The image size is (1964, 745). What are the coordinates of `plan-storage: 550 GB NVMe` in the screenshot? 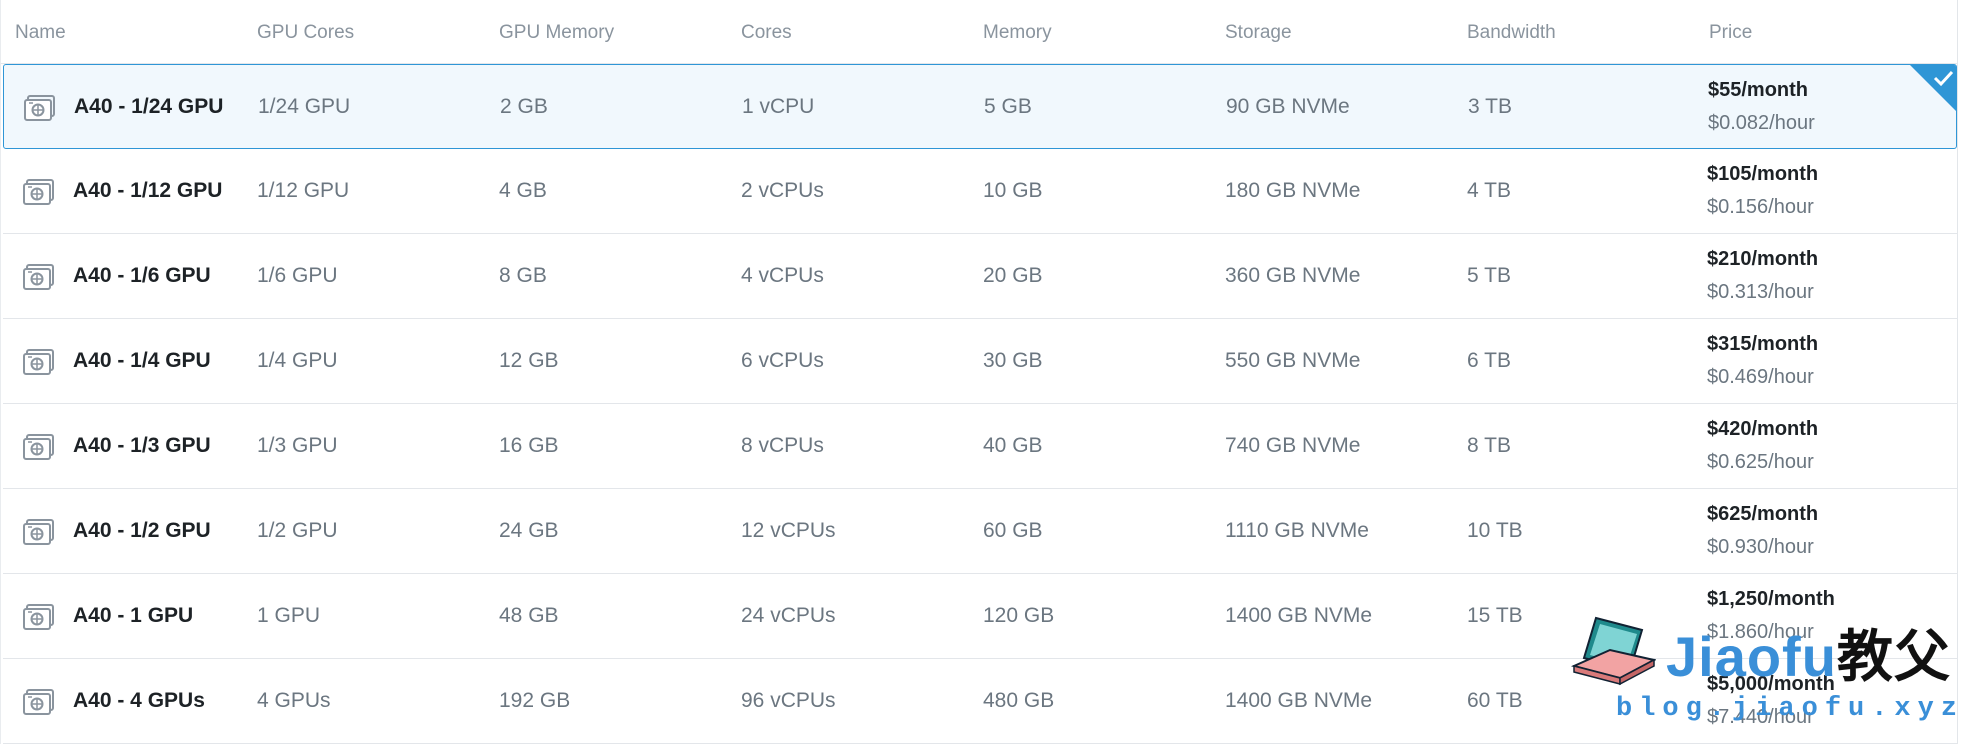 It's located at (1293, 360).